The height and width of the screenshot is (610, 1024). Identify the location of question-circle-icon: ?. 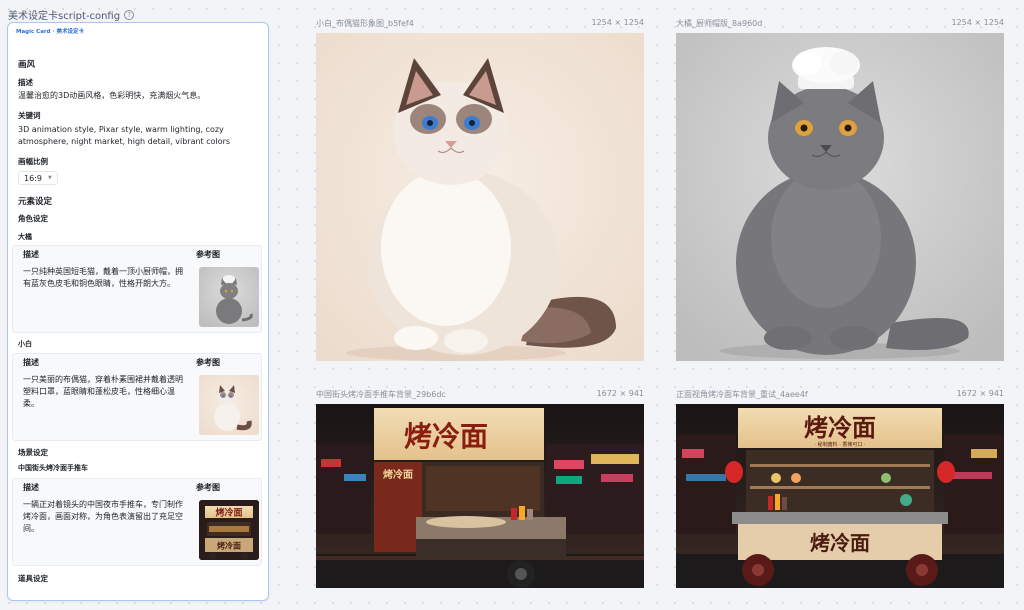
(129, 14).